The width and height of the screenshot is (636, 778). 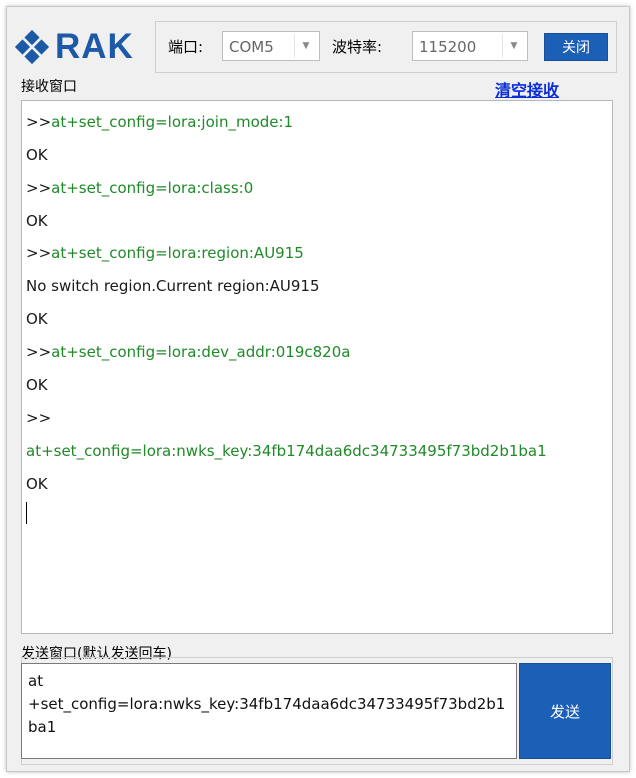 What do you see at coordinates (94, 46) in the screenshot?
I see `brand-name: RAK` at bounding box center [94, 46].